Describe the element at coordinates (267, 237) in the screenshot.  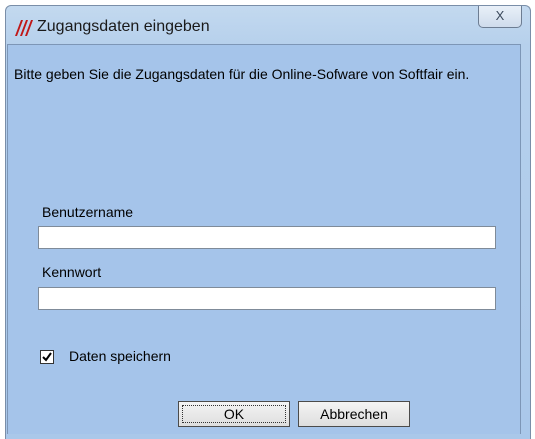
I see `username-field` at that location.